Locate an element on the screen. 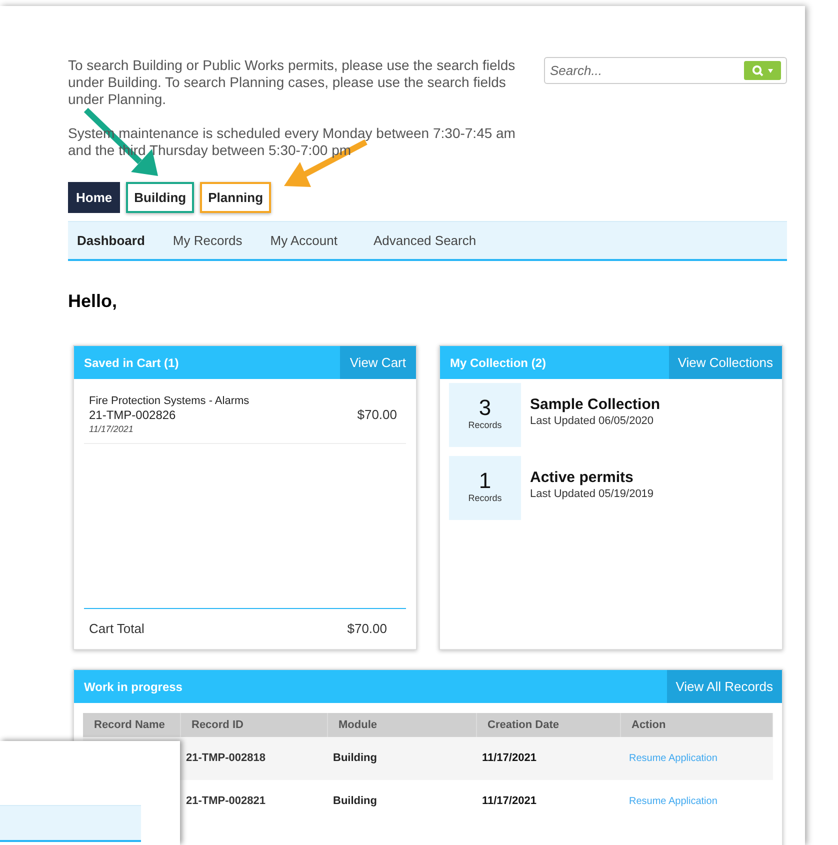 The height and width of the screenshot is (845, 838). card-title: My Collection (2) is located at coordinates (497, 363).